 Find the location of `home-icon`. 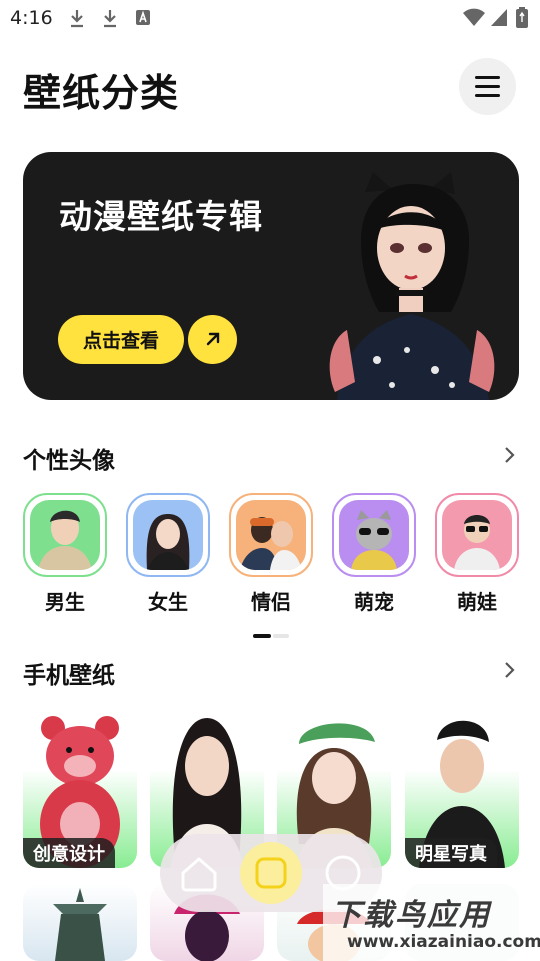

home-icon is located at coordinates (199, 874).